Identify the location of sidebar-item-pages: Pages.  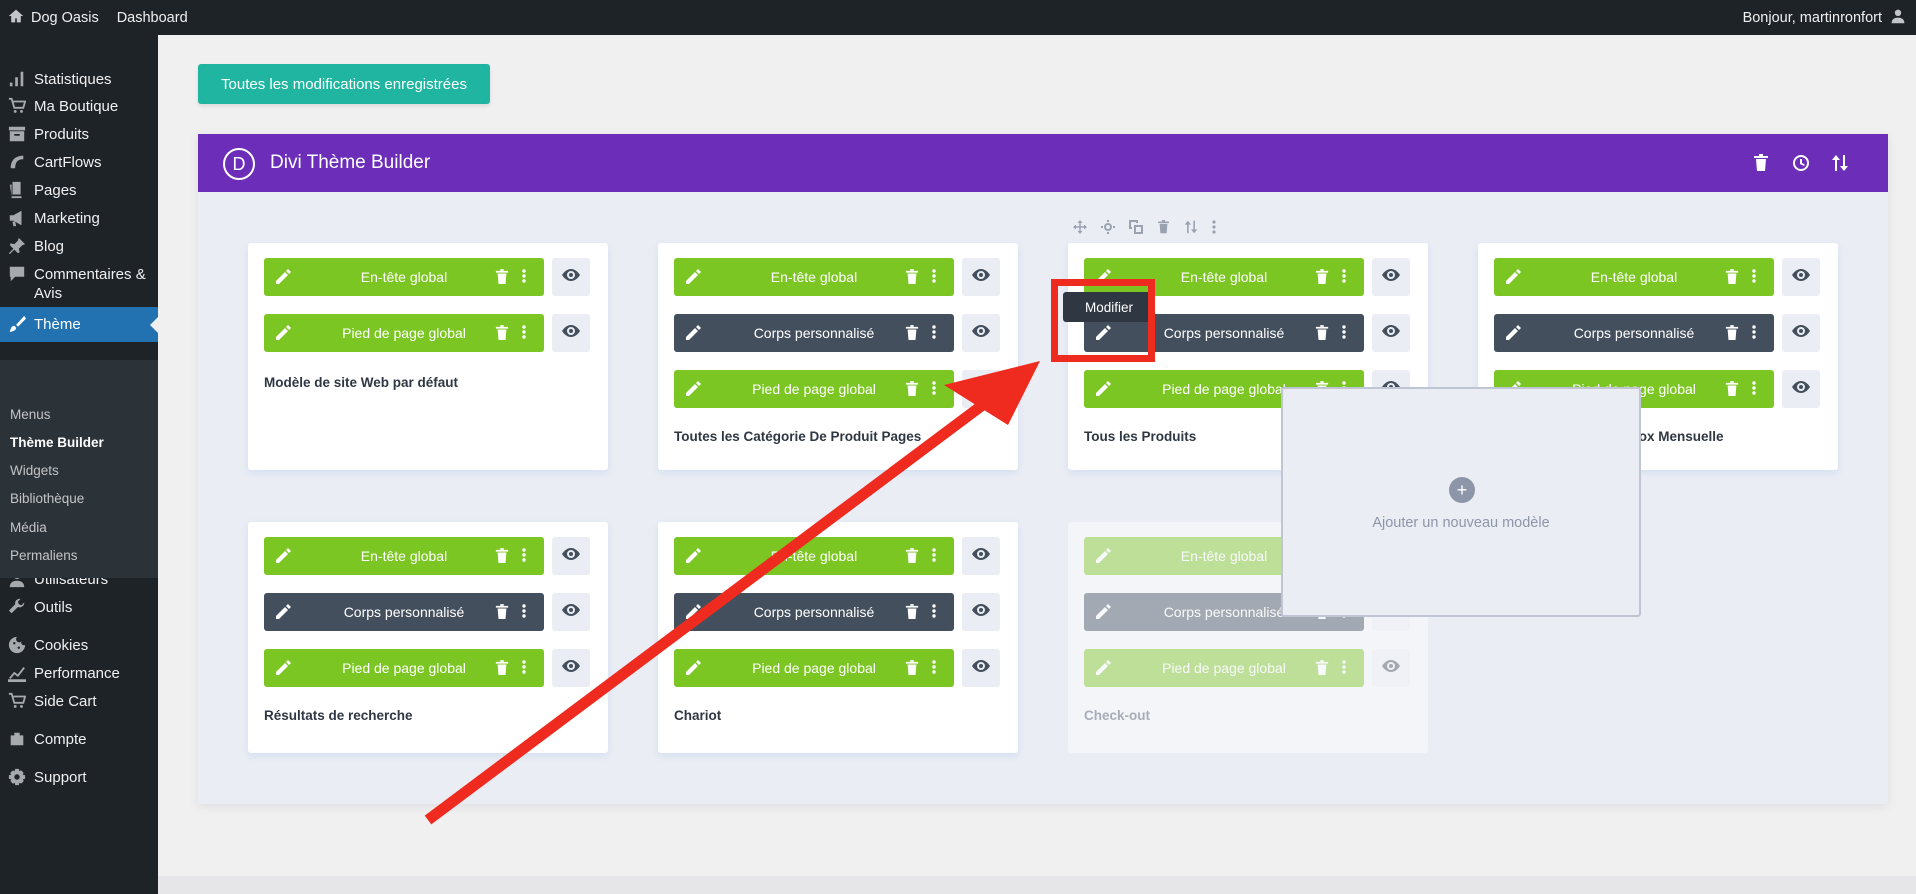
(79, 190).